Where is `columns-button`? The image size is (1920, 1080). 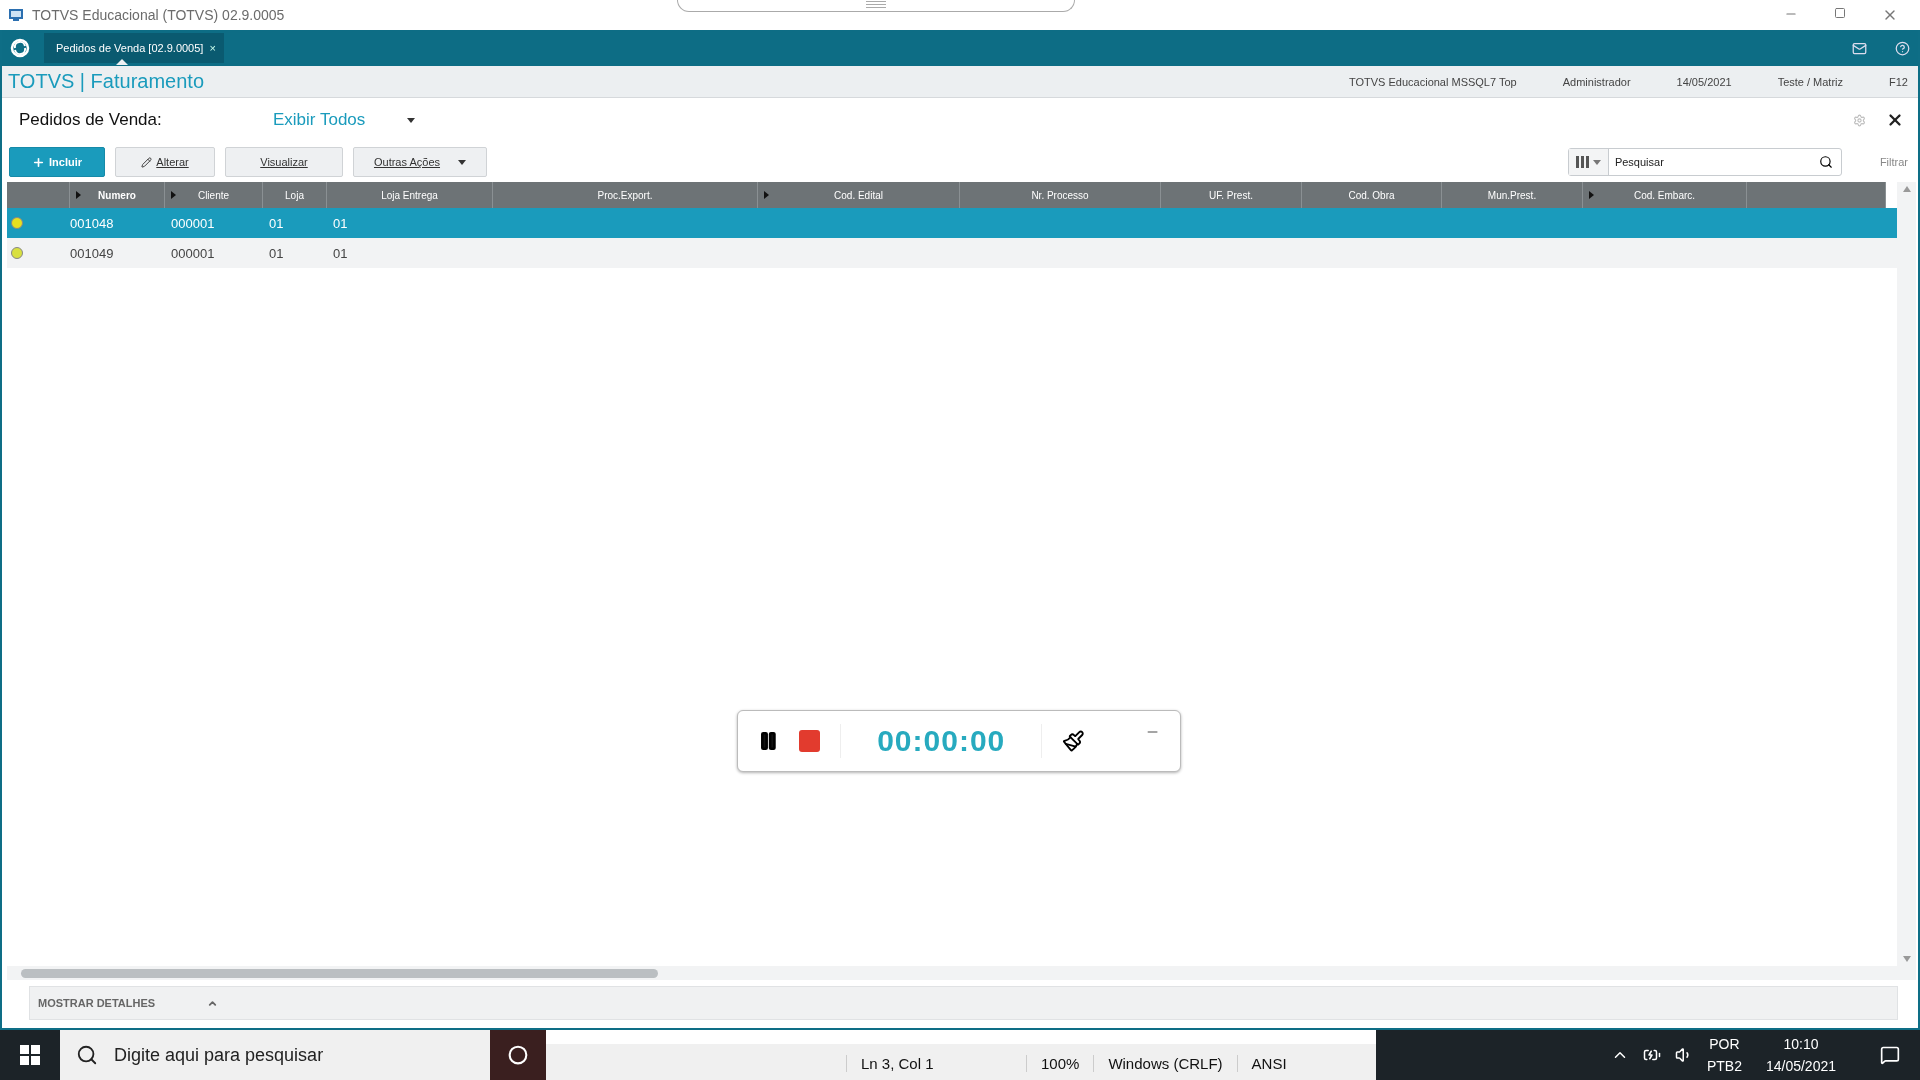 columns-button is located at coordinates (1588, 162).